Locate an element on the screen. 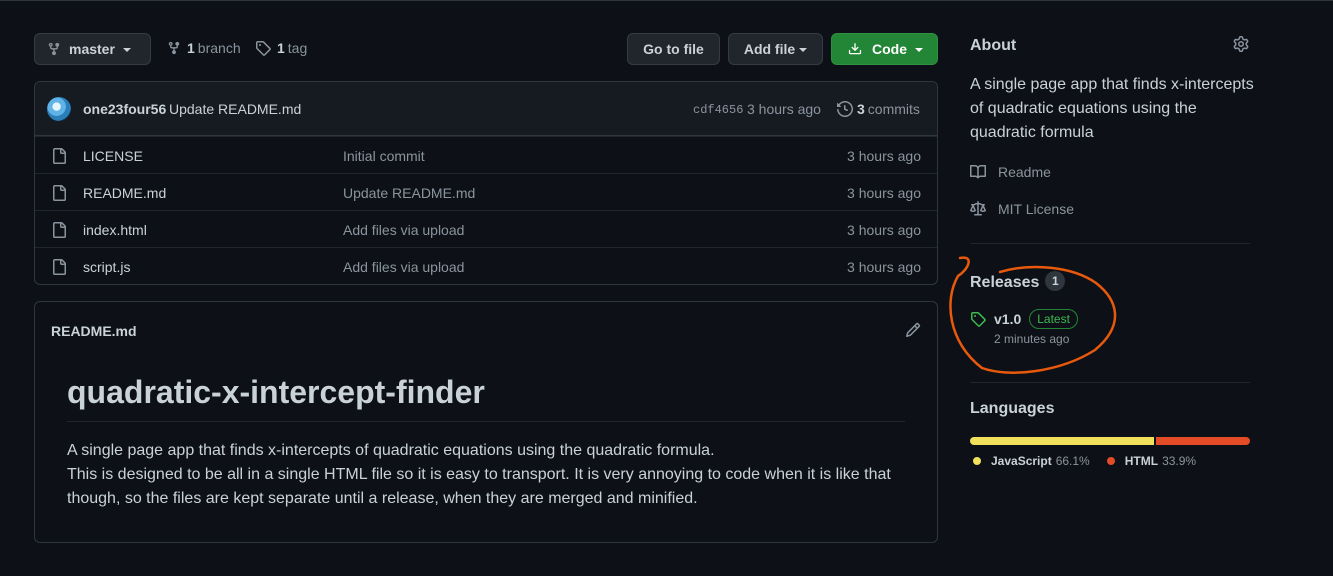  releases-heading-link: Releases 1 is located at coordinates (1018, 281).